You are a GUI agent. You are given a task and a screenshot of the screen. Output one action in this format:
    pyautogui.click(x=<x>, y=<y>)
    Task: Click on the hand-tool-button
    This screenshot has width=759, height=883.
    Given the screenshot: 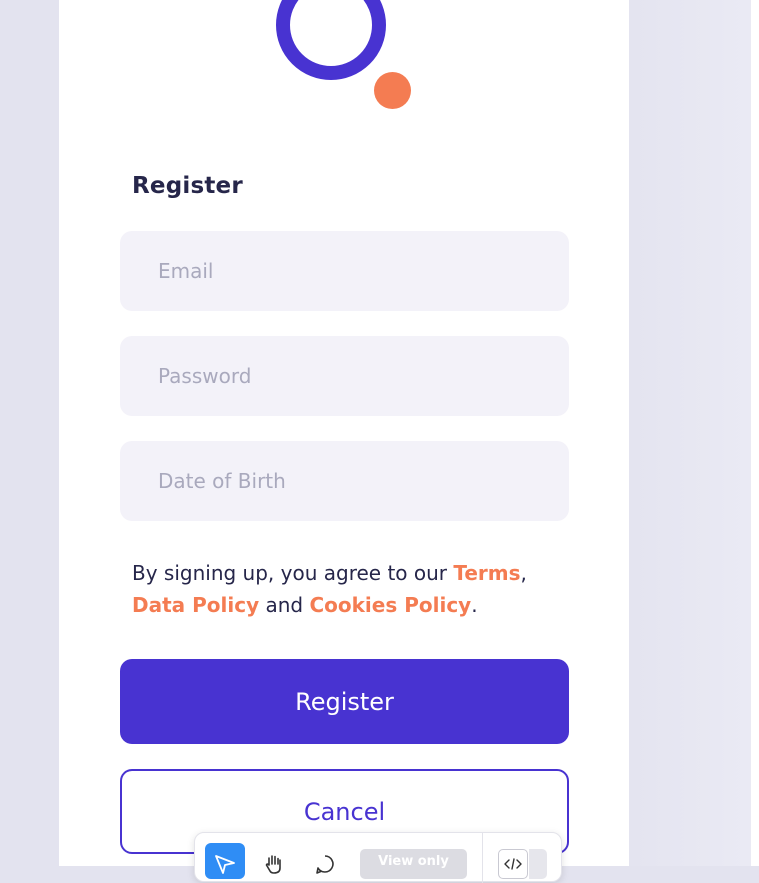 What is the action you would take?
    pyautogui.click(x=274, y=861)
    